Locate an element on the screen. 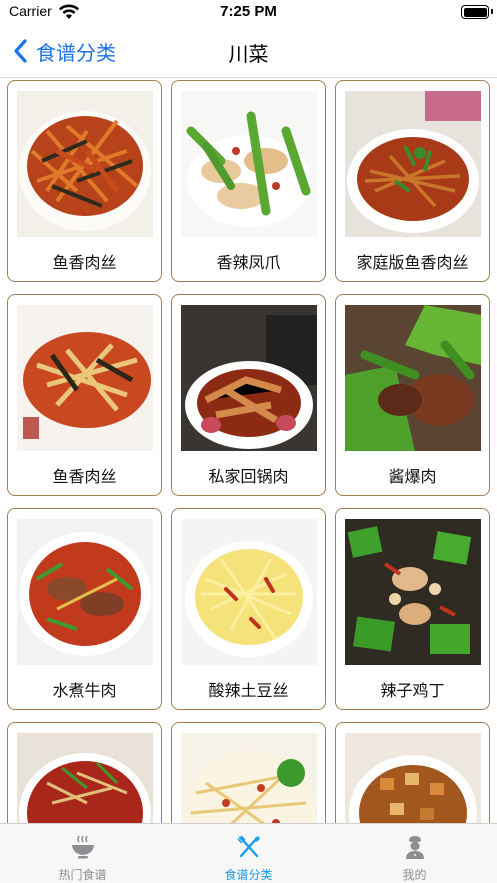 The height and width of the screenshot is (883, 497). recipe-card: 水煮牛肉 is located at coordinates (84, 609).